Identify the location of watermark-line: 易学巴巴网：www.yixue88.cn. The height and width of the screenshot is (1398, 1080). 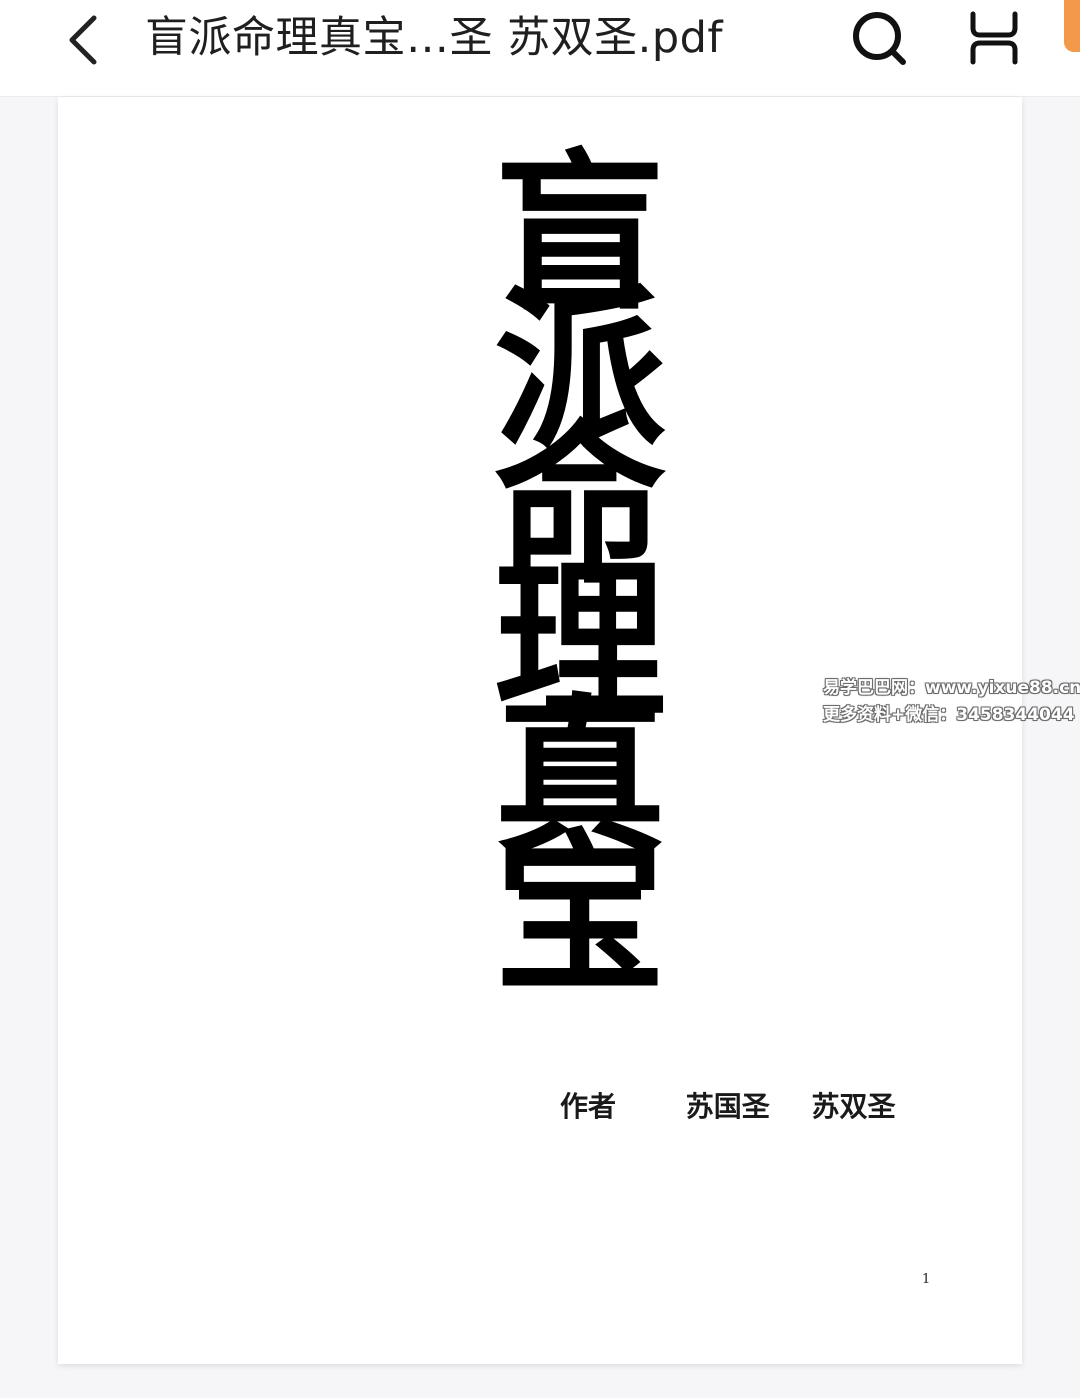
(951, 688).